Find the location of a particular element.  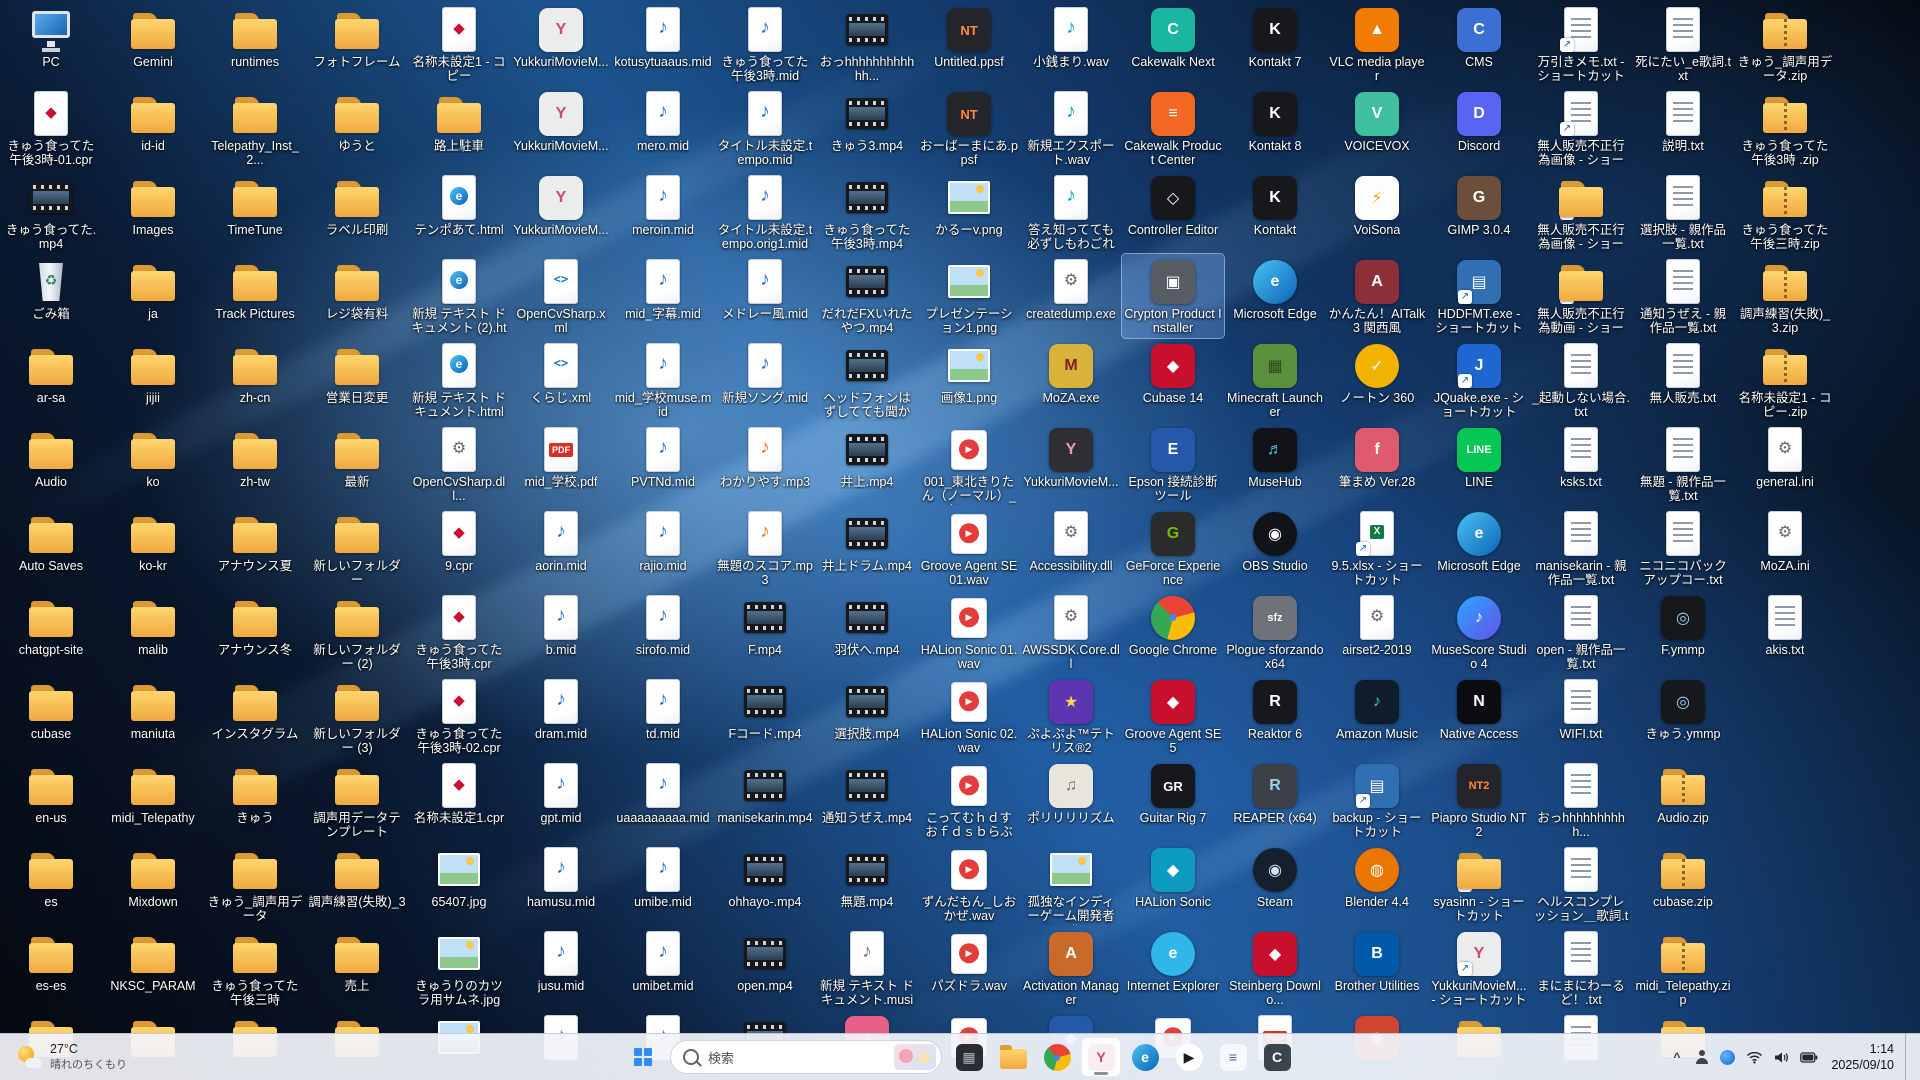

desktop-icon: ◎ F.ymmp is located at coordinates (1683, 632).